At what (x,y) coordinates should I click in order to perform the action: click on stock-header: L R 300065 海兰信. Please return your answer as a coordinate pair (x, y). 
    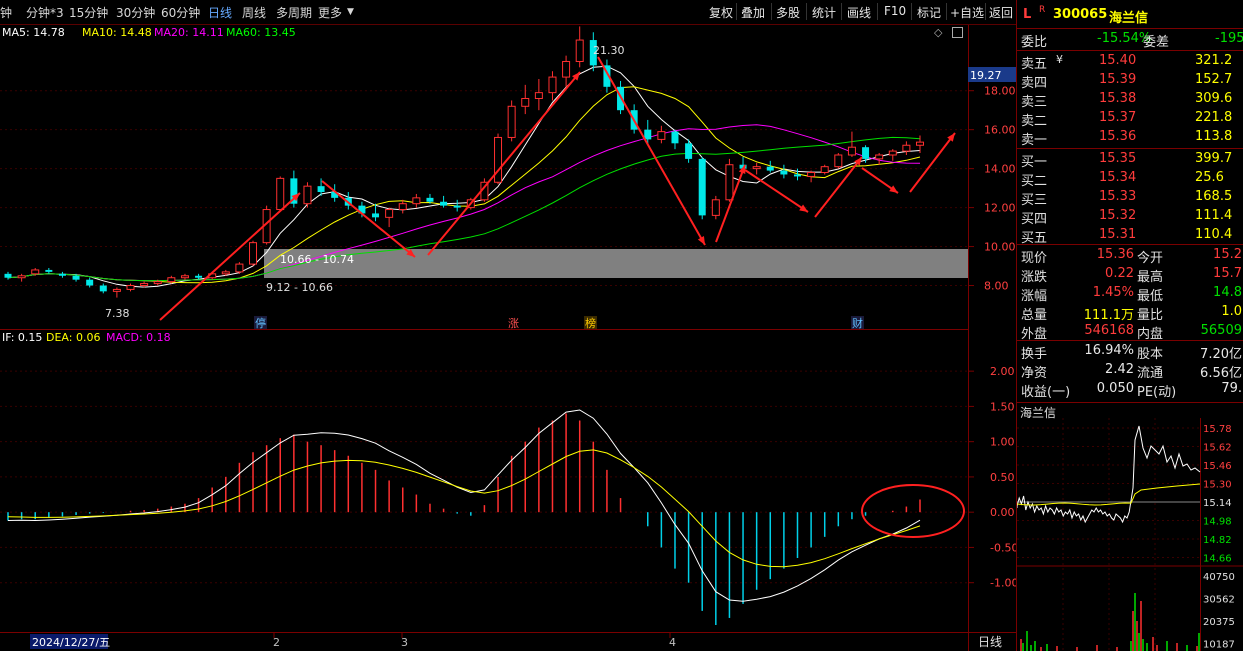
    Looking at the image, I should click on (1130, 15).